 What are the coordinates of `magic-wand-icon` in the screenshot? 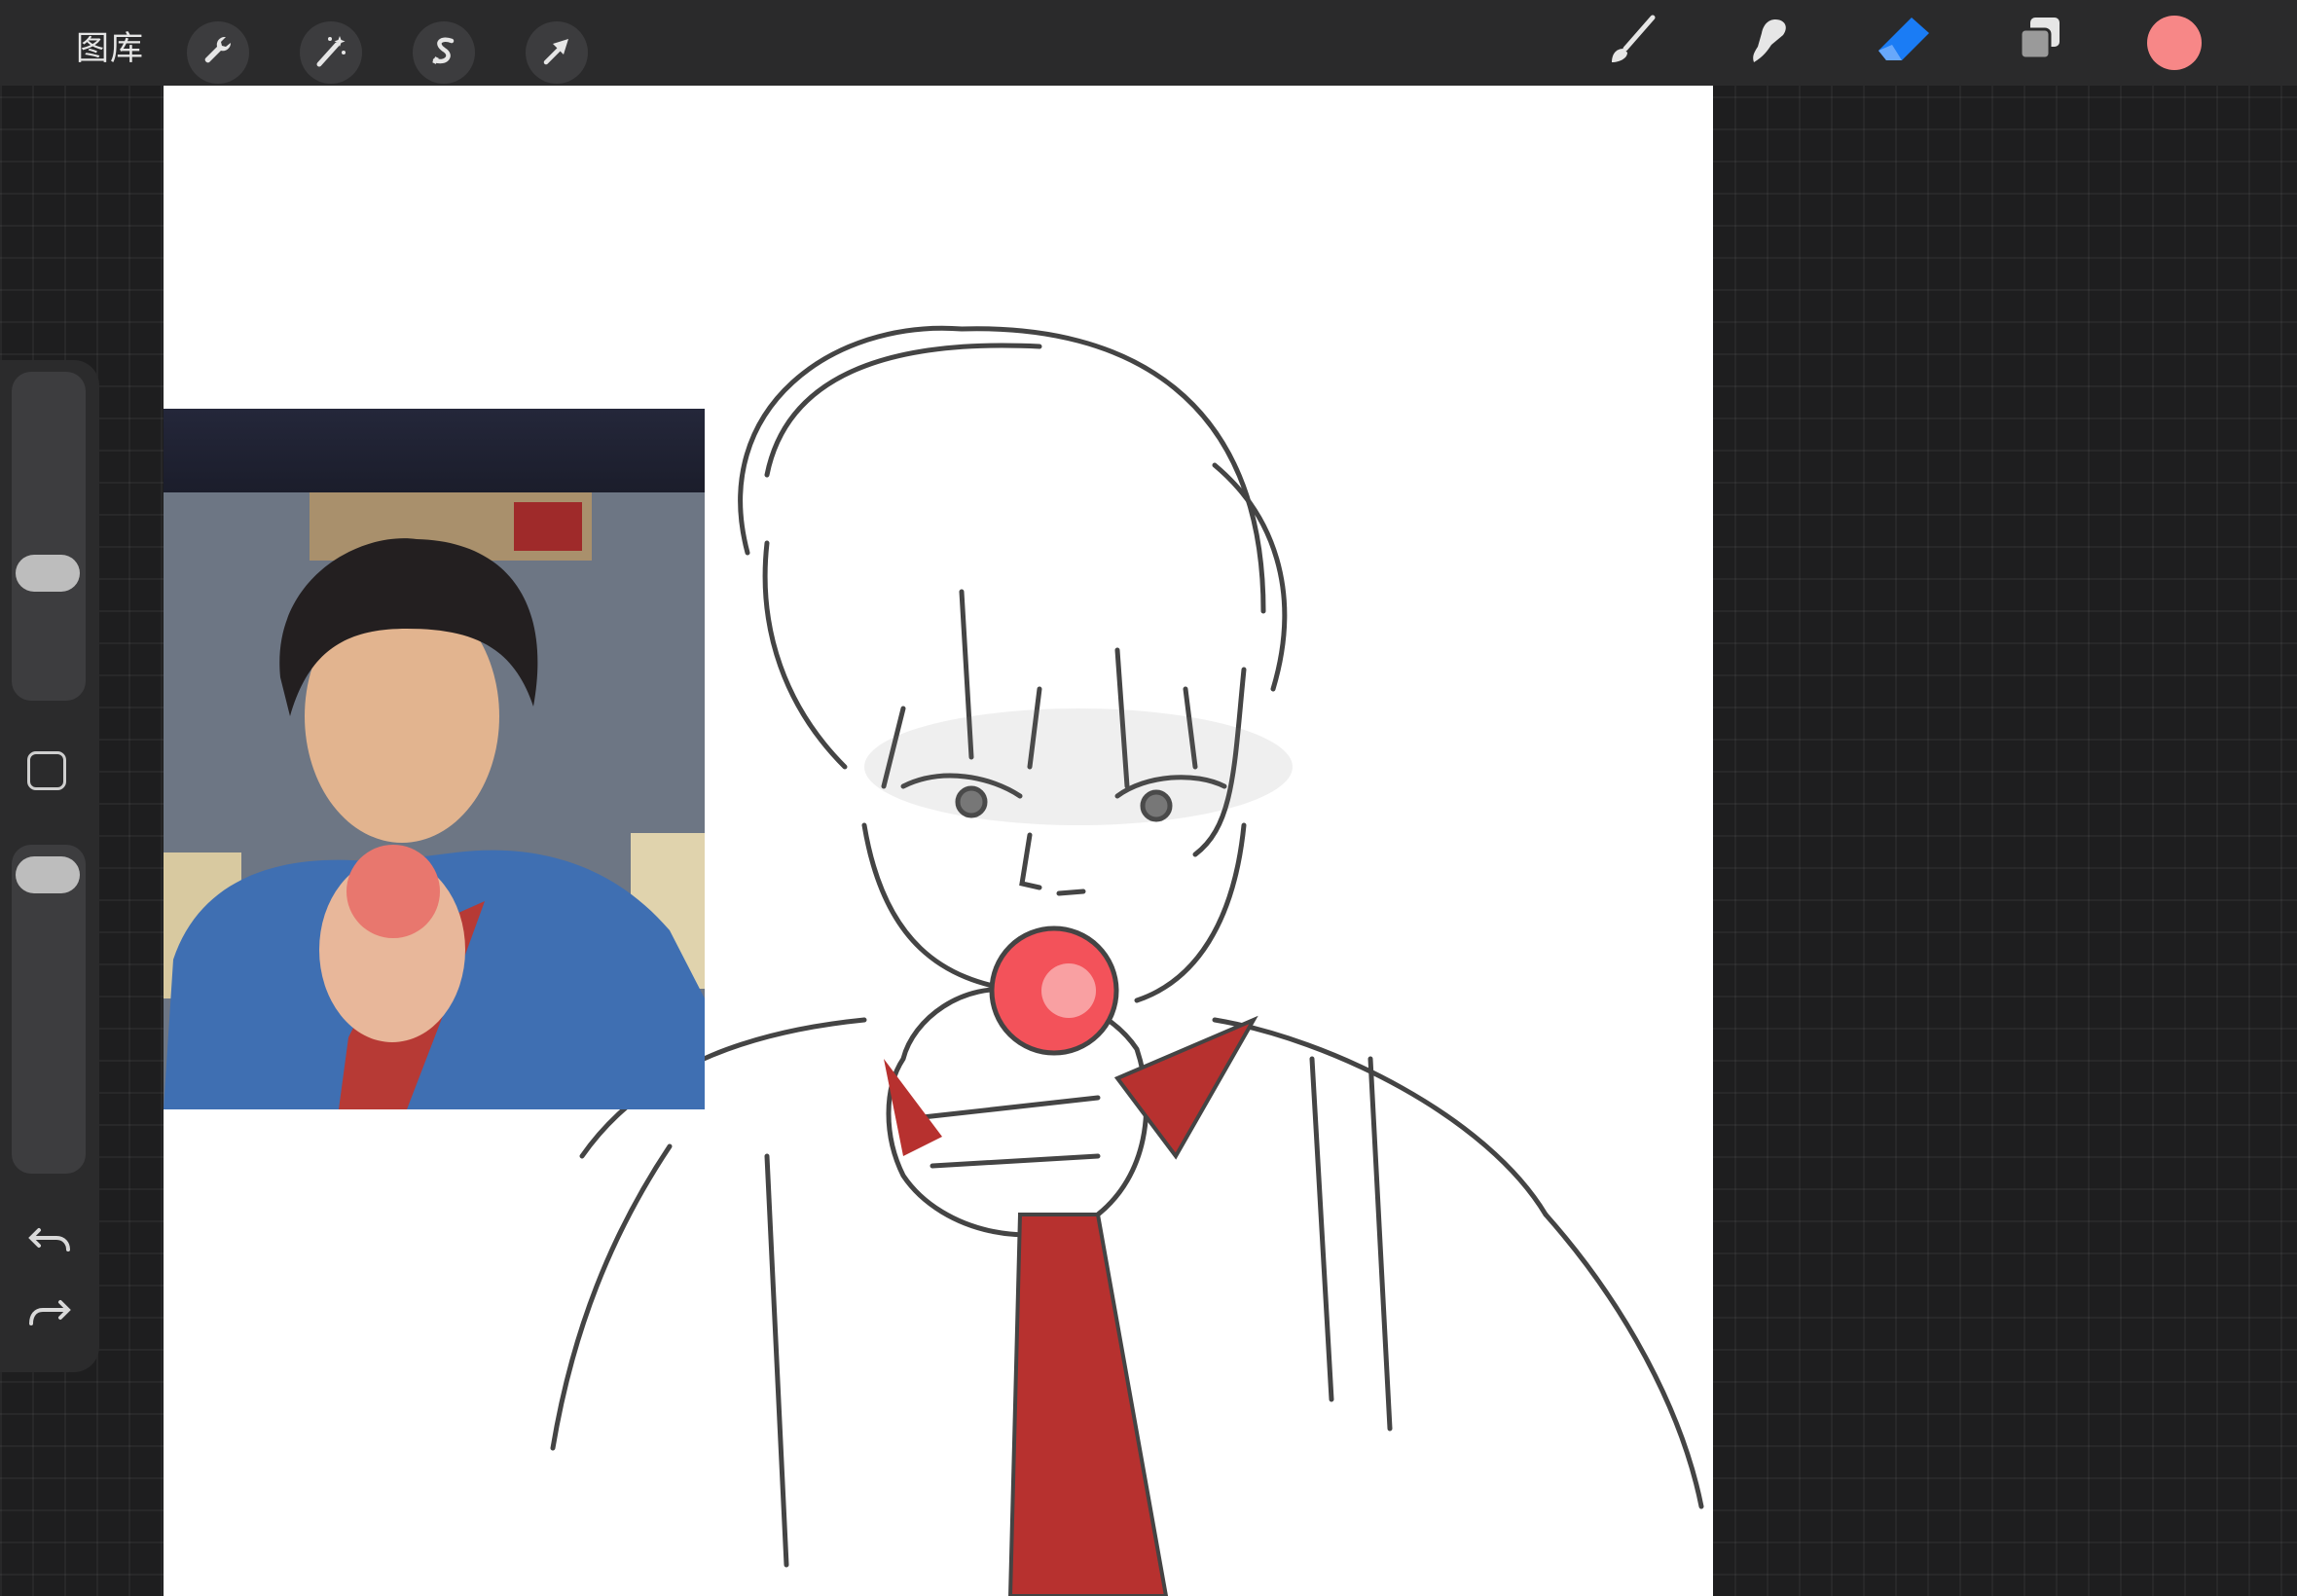 It's located at (330, 53).